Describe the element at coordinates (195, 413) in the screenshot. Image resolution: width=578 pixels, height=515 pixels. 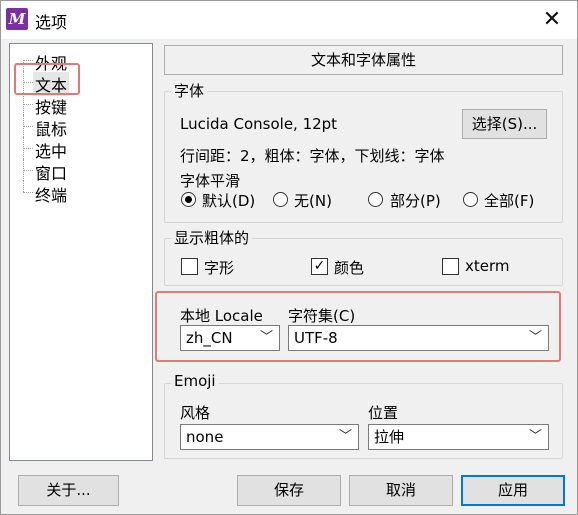
I see `emoji-style-label: 风格` at that location.